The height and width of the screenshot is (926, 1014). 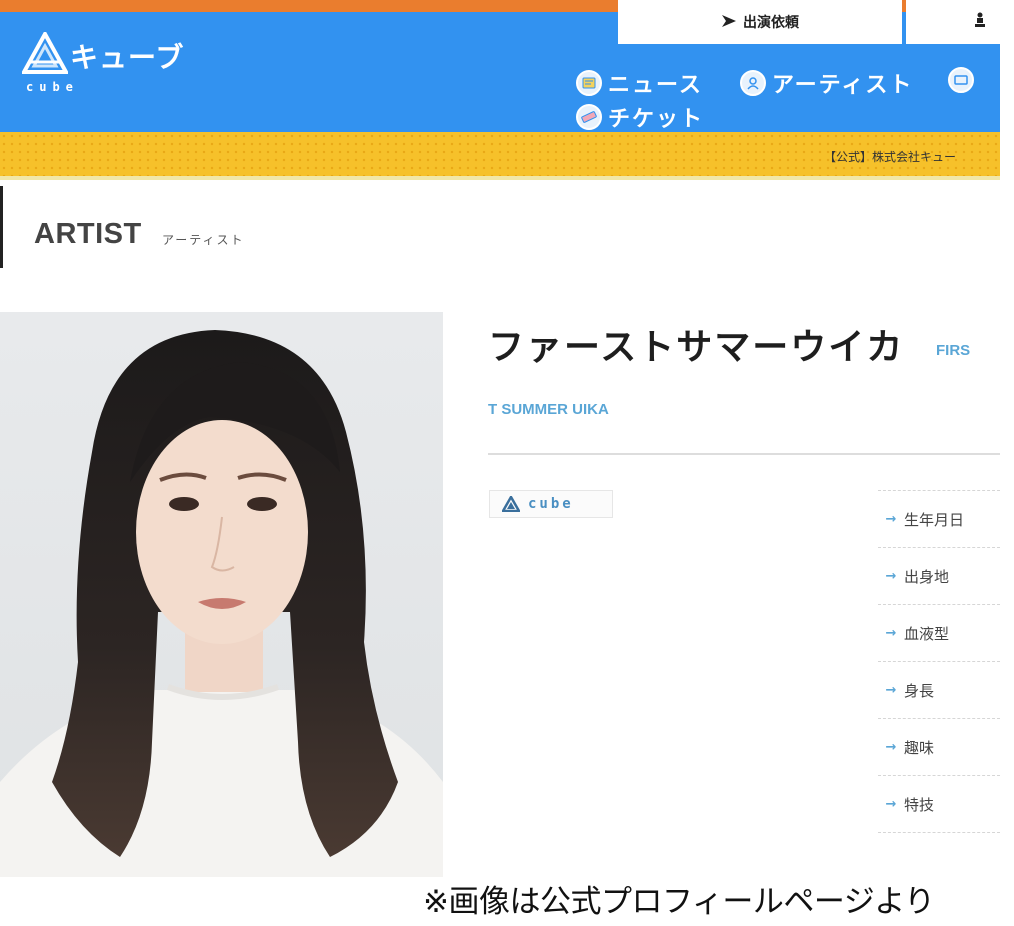 I want to click on section-accent-bar, so click(x=1, y=227).